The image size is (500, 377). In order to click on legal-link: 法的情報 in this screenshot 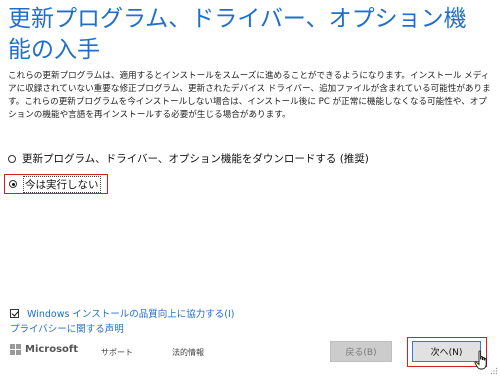, I will do `click(188, 352)`.